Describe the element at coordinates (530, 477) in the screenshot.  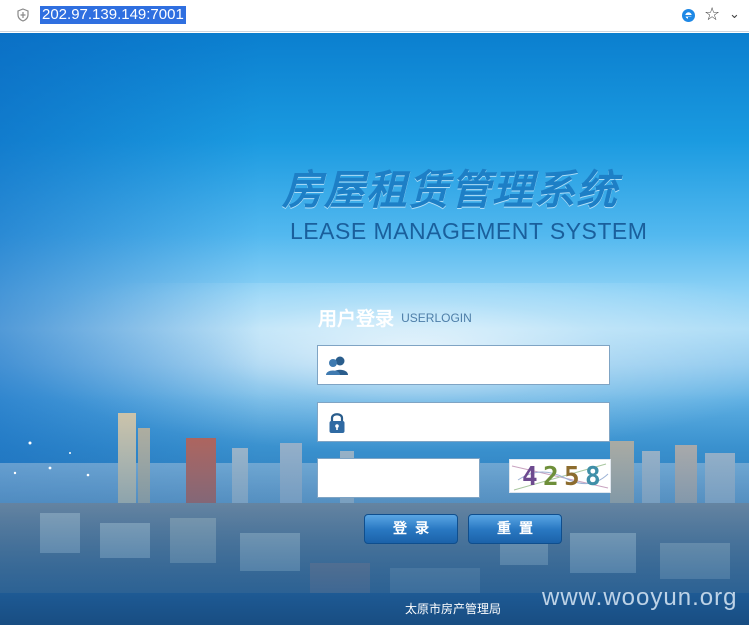
I see `captcha-digit: 4` at that location.